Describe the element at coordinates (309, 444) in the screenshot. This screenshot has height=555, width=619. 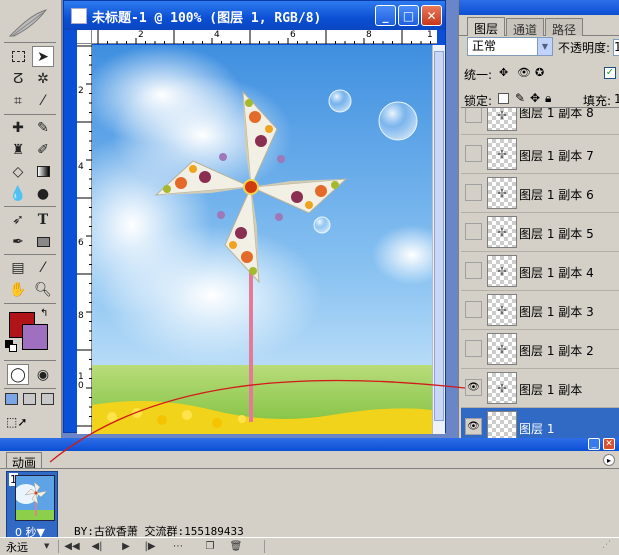
I see `palette-title-bar: _ ✕` at that location.